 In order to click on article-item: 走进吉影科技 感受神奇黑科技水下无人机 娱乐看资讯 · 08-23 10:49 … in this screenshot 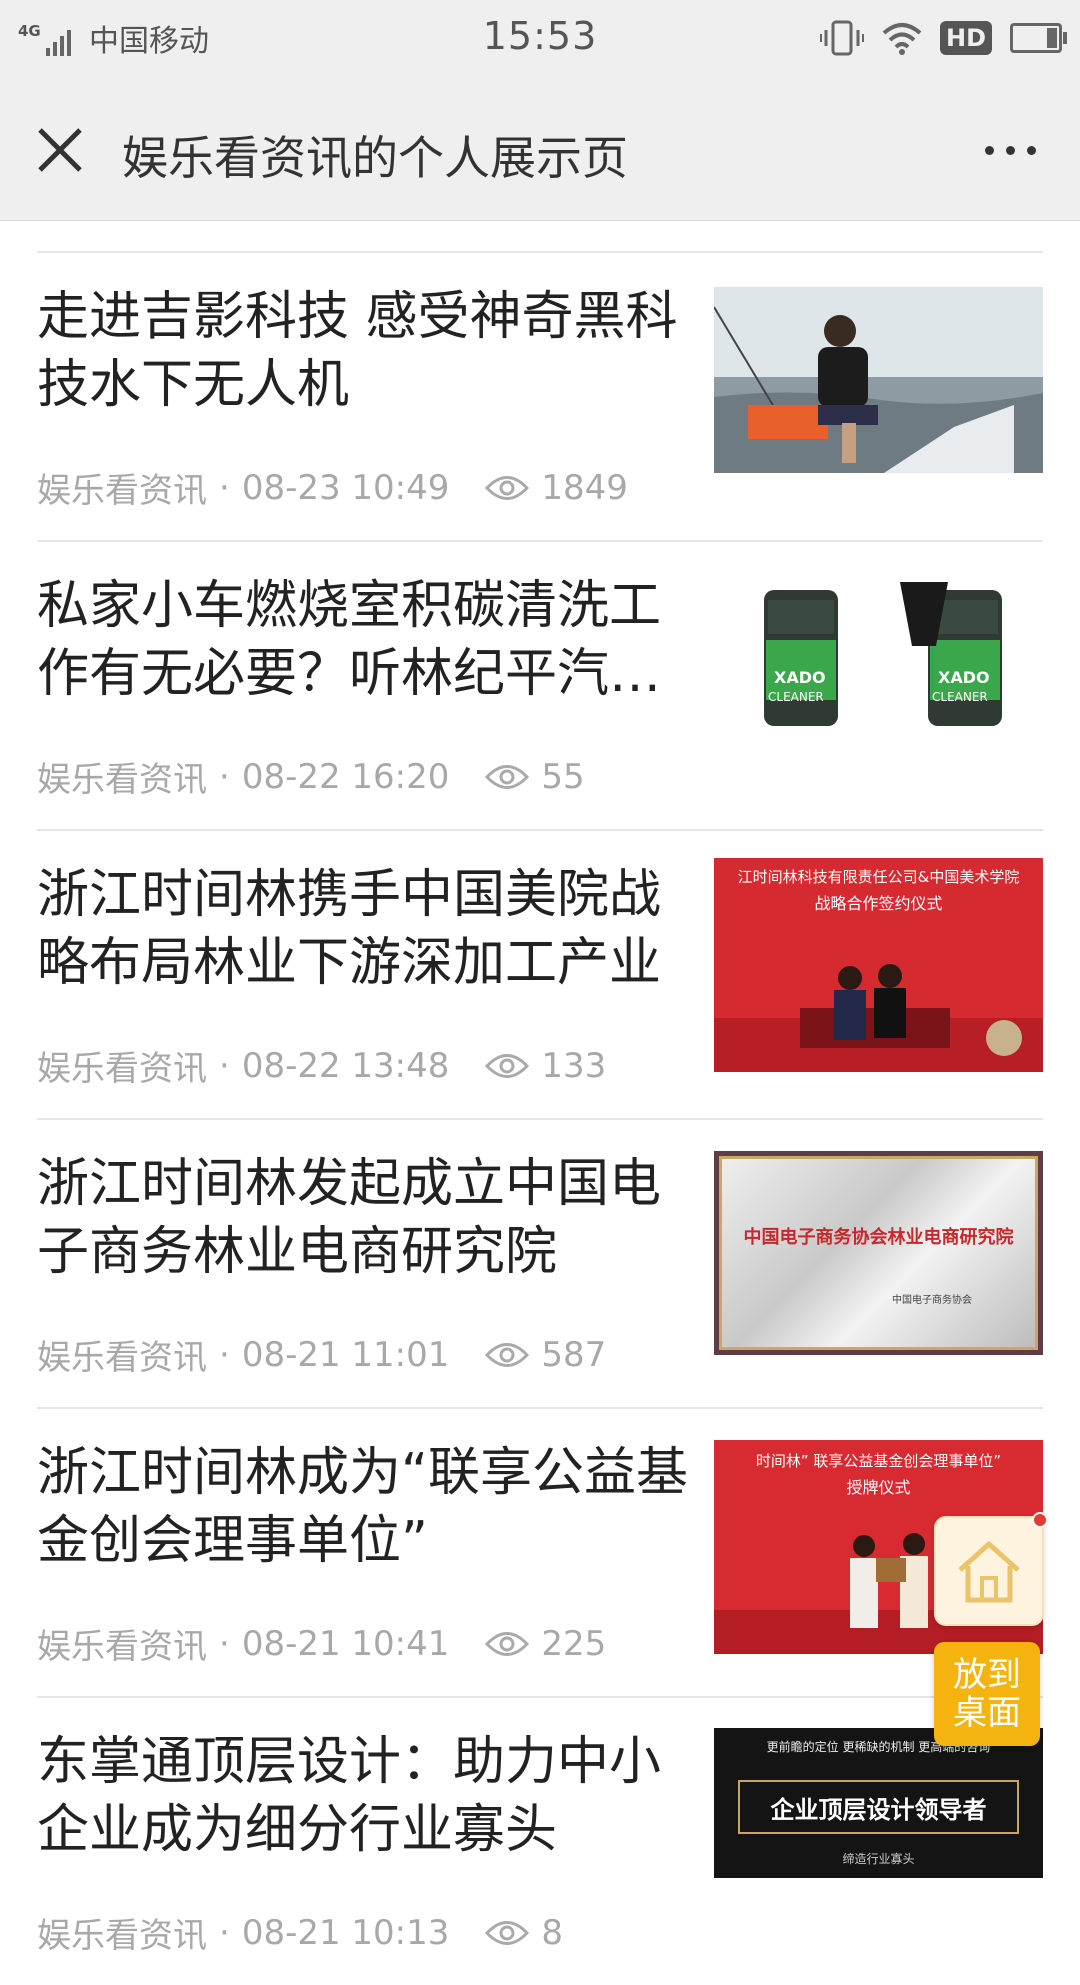, I will do `click(540, 397)`.